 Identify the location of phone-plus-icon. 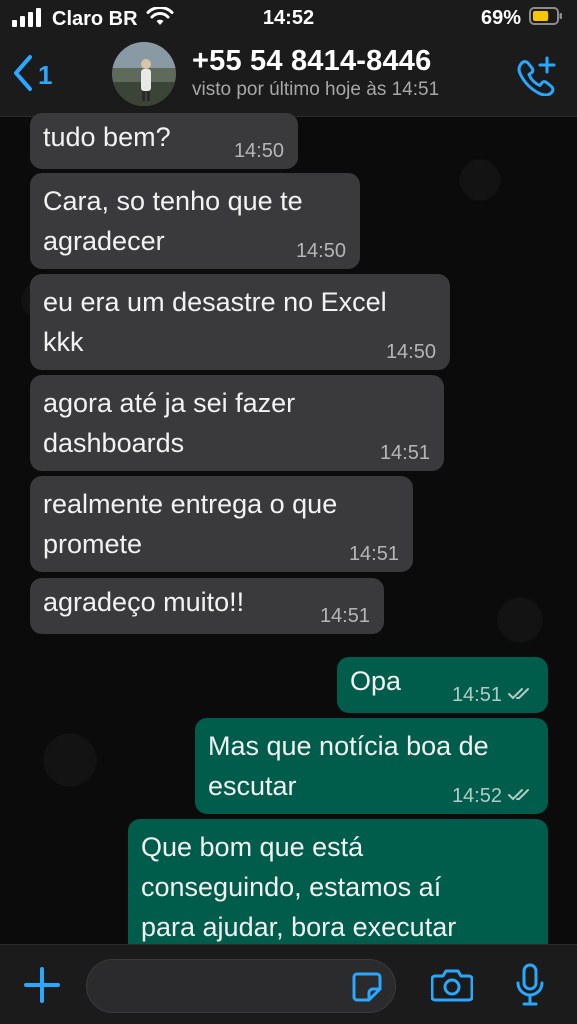
(537, 78).